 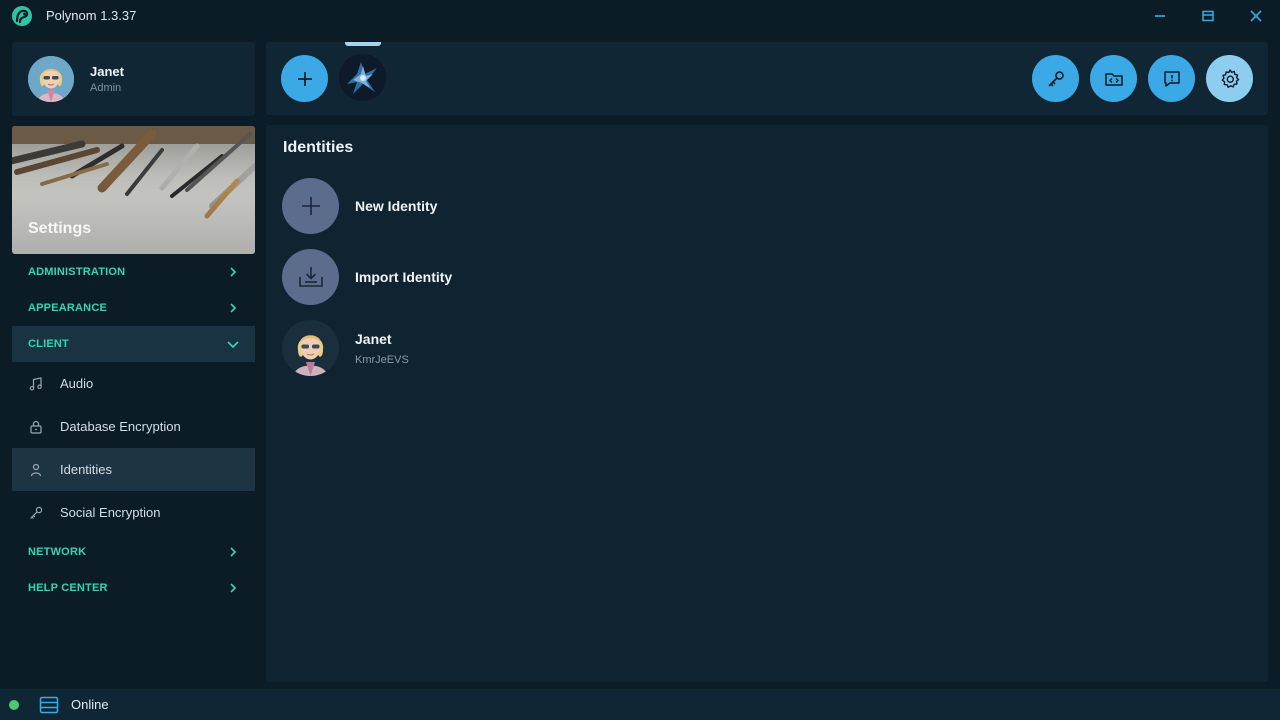 I want to click on sidebar-item-social-encryption: Social Encryption, so click(x=133, y=512).